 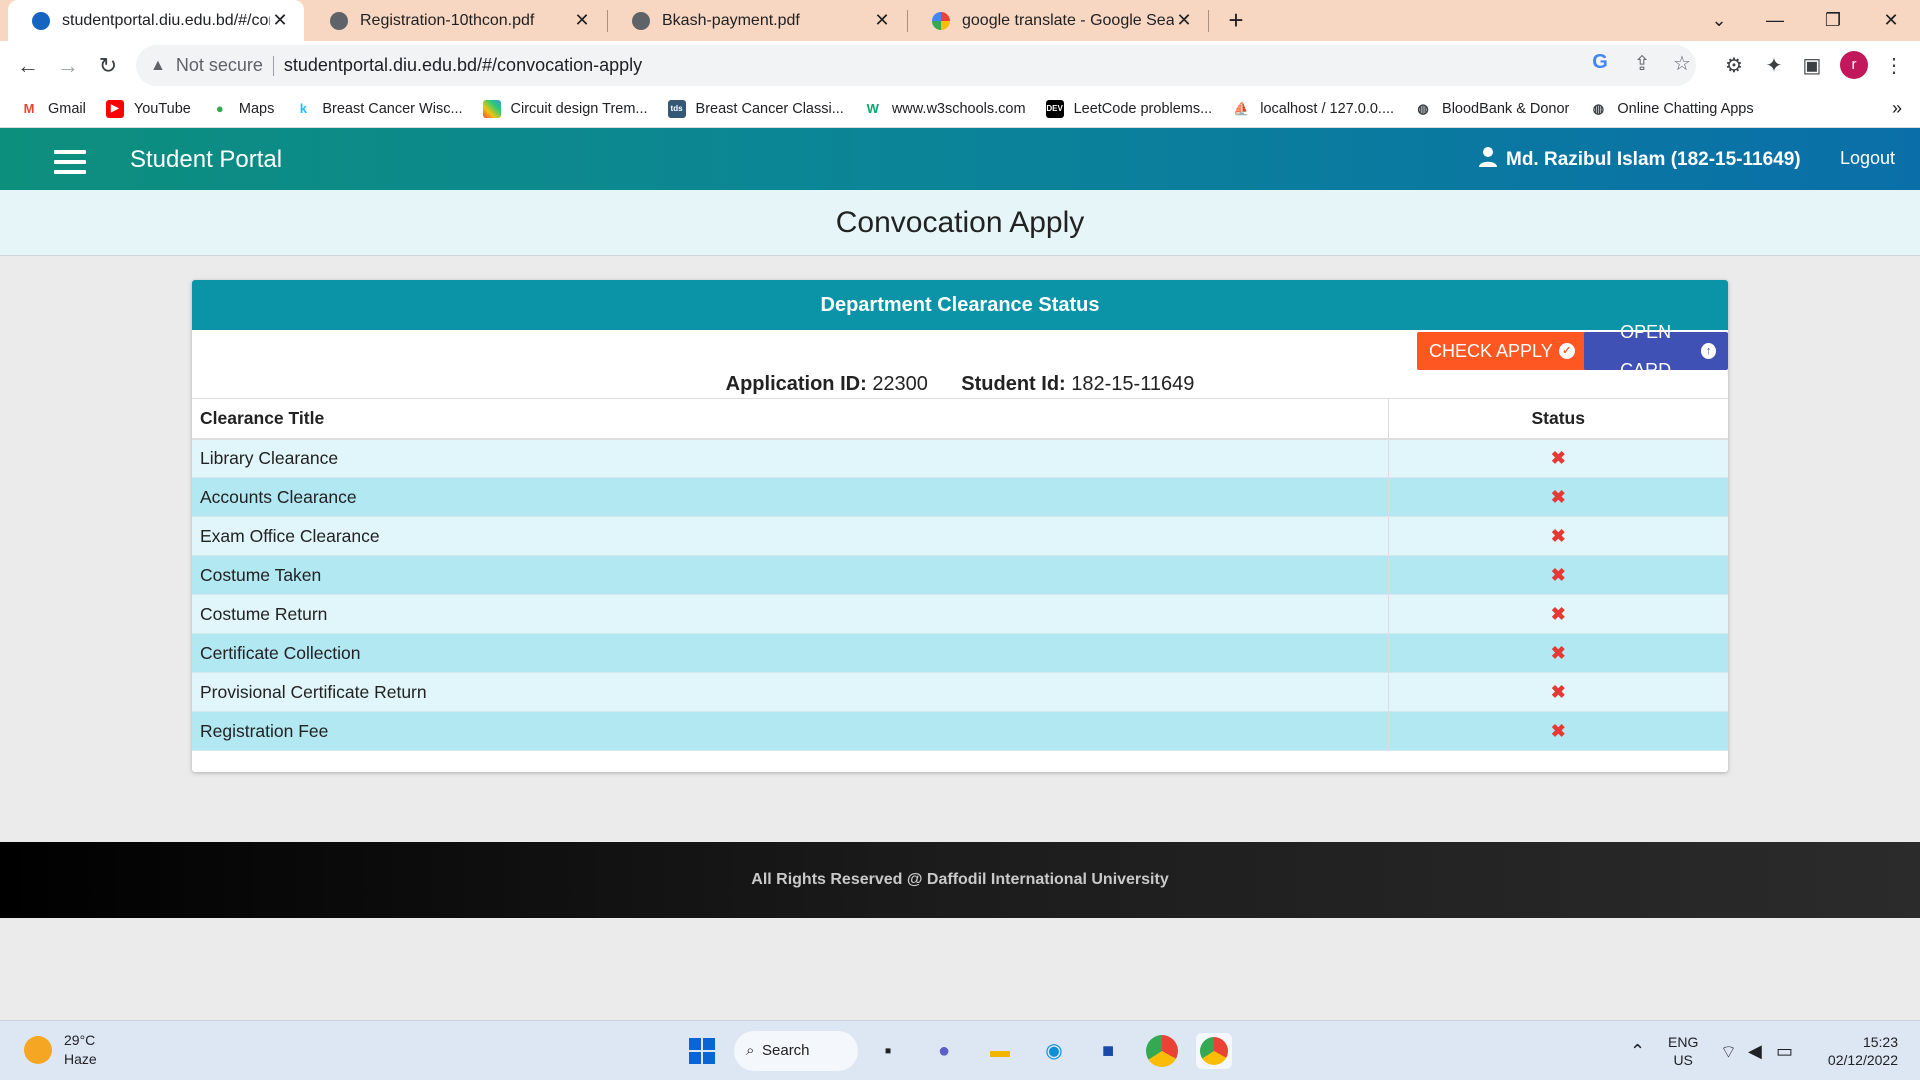 I want to click on new-tab-button: +, so click(x=1236, y=20).